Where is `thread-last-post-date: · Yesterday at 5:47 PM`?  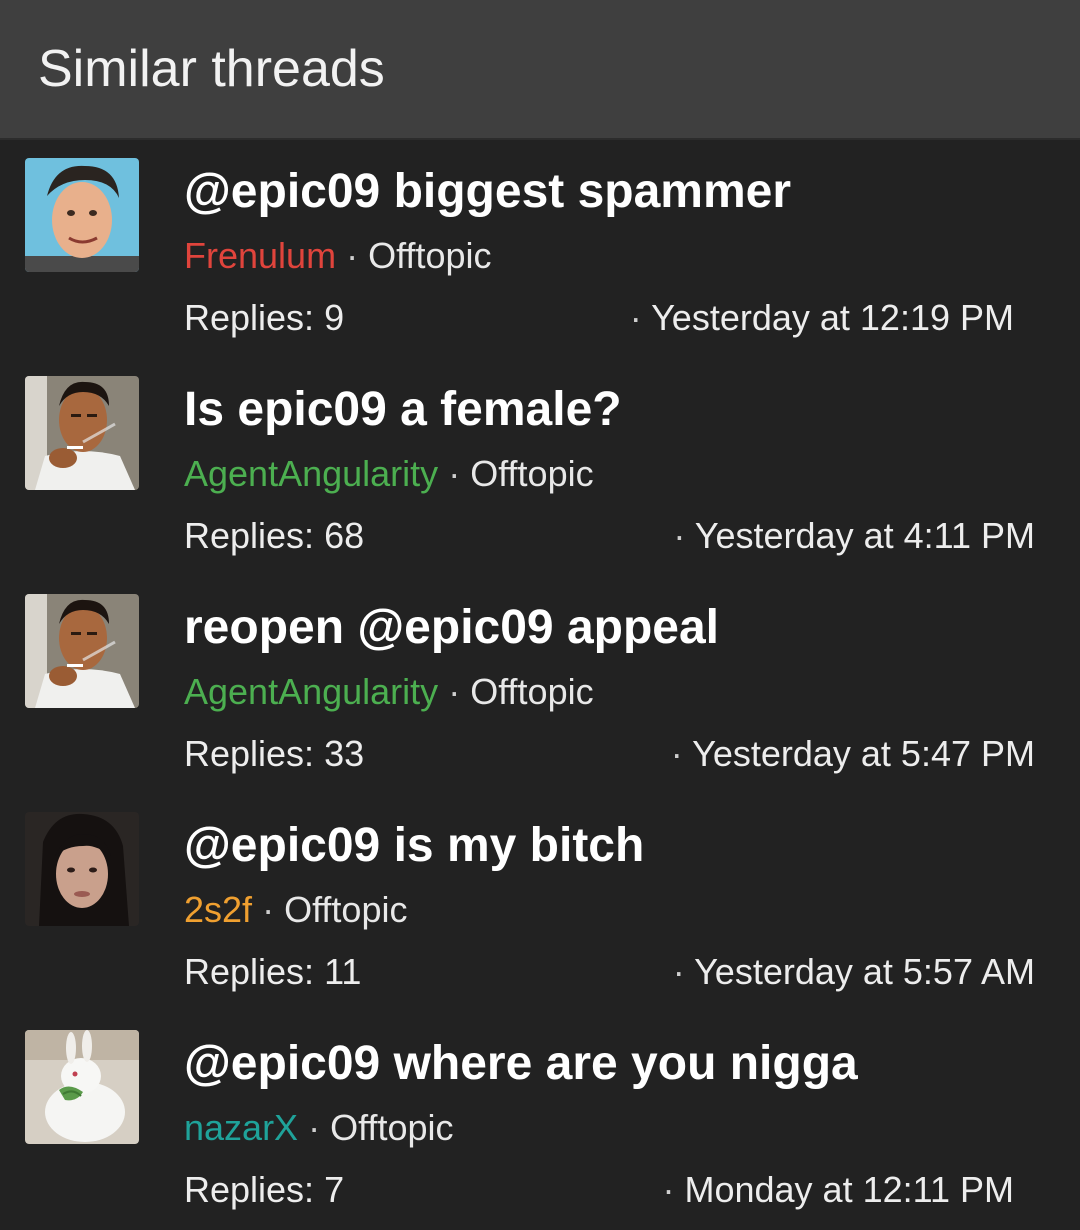 thread-last-post-date: · Yesterday at 5:47 PM is located at coordinates (853, 754).